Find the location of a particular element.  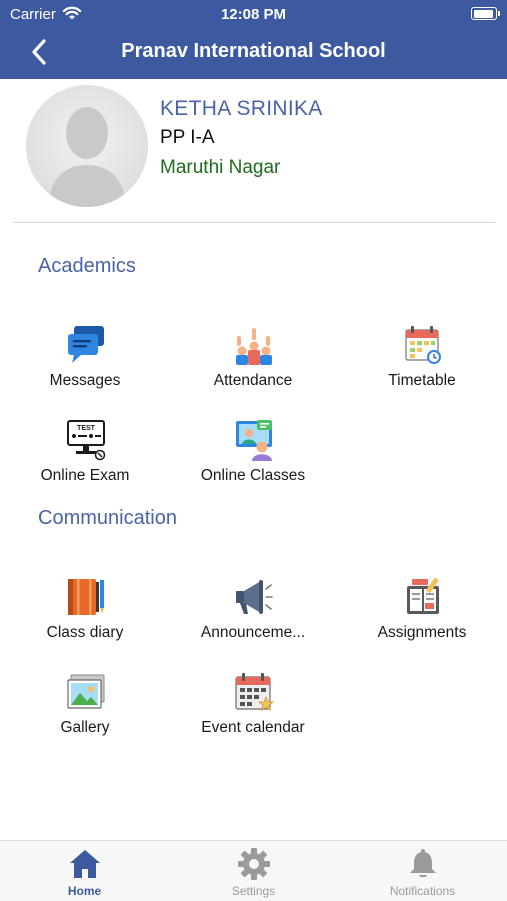

tab-settings: Settings is located at coordinates (253, 871).